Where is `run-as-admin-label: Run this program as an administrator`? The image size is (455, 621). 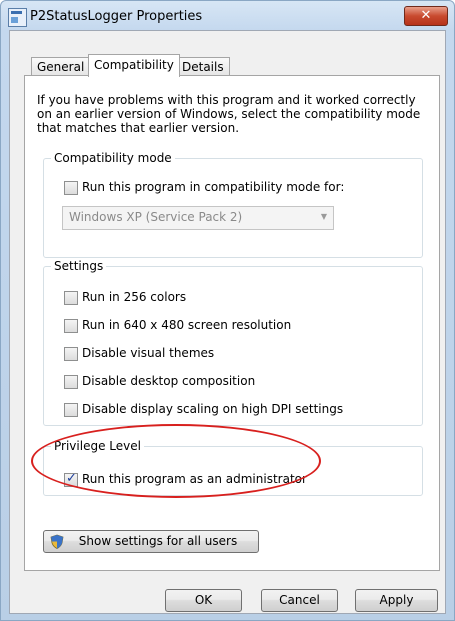 run-as-admin-label: Run this program as an administrator is located at coordinates (194, 479).